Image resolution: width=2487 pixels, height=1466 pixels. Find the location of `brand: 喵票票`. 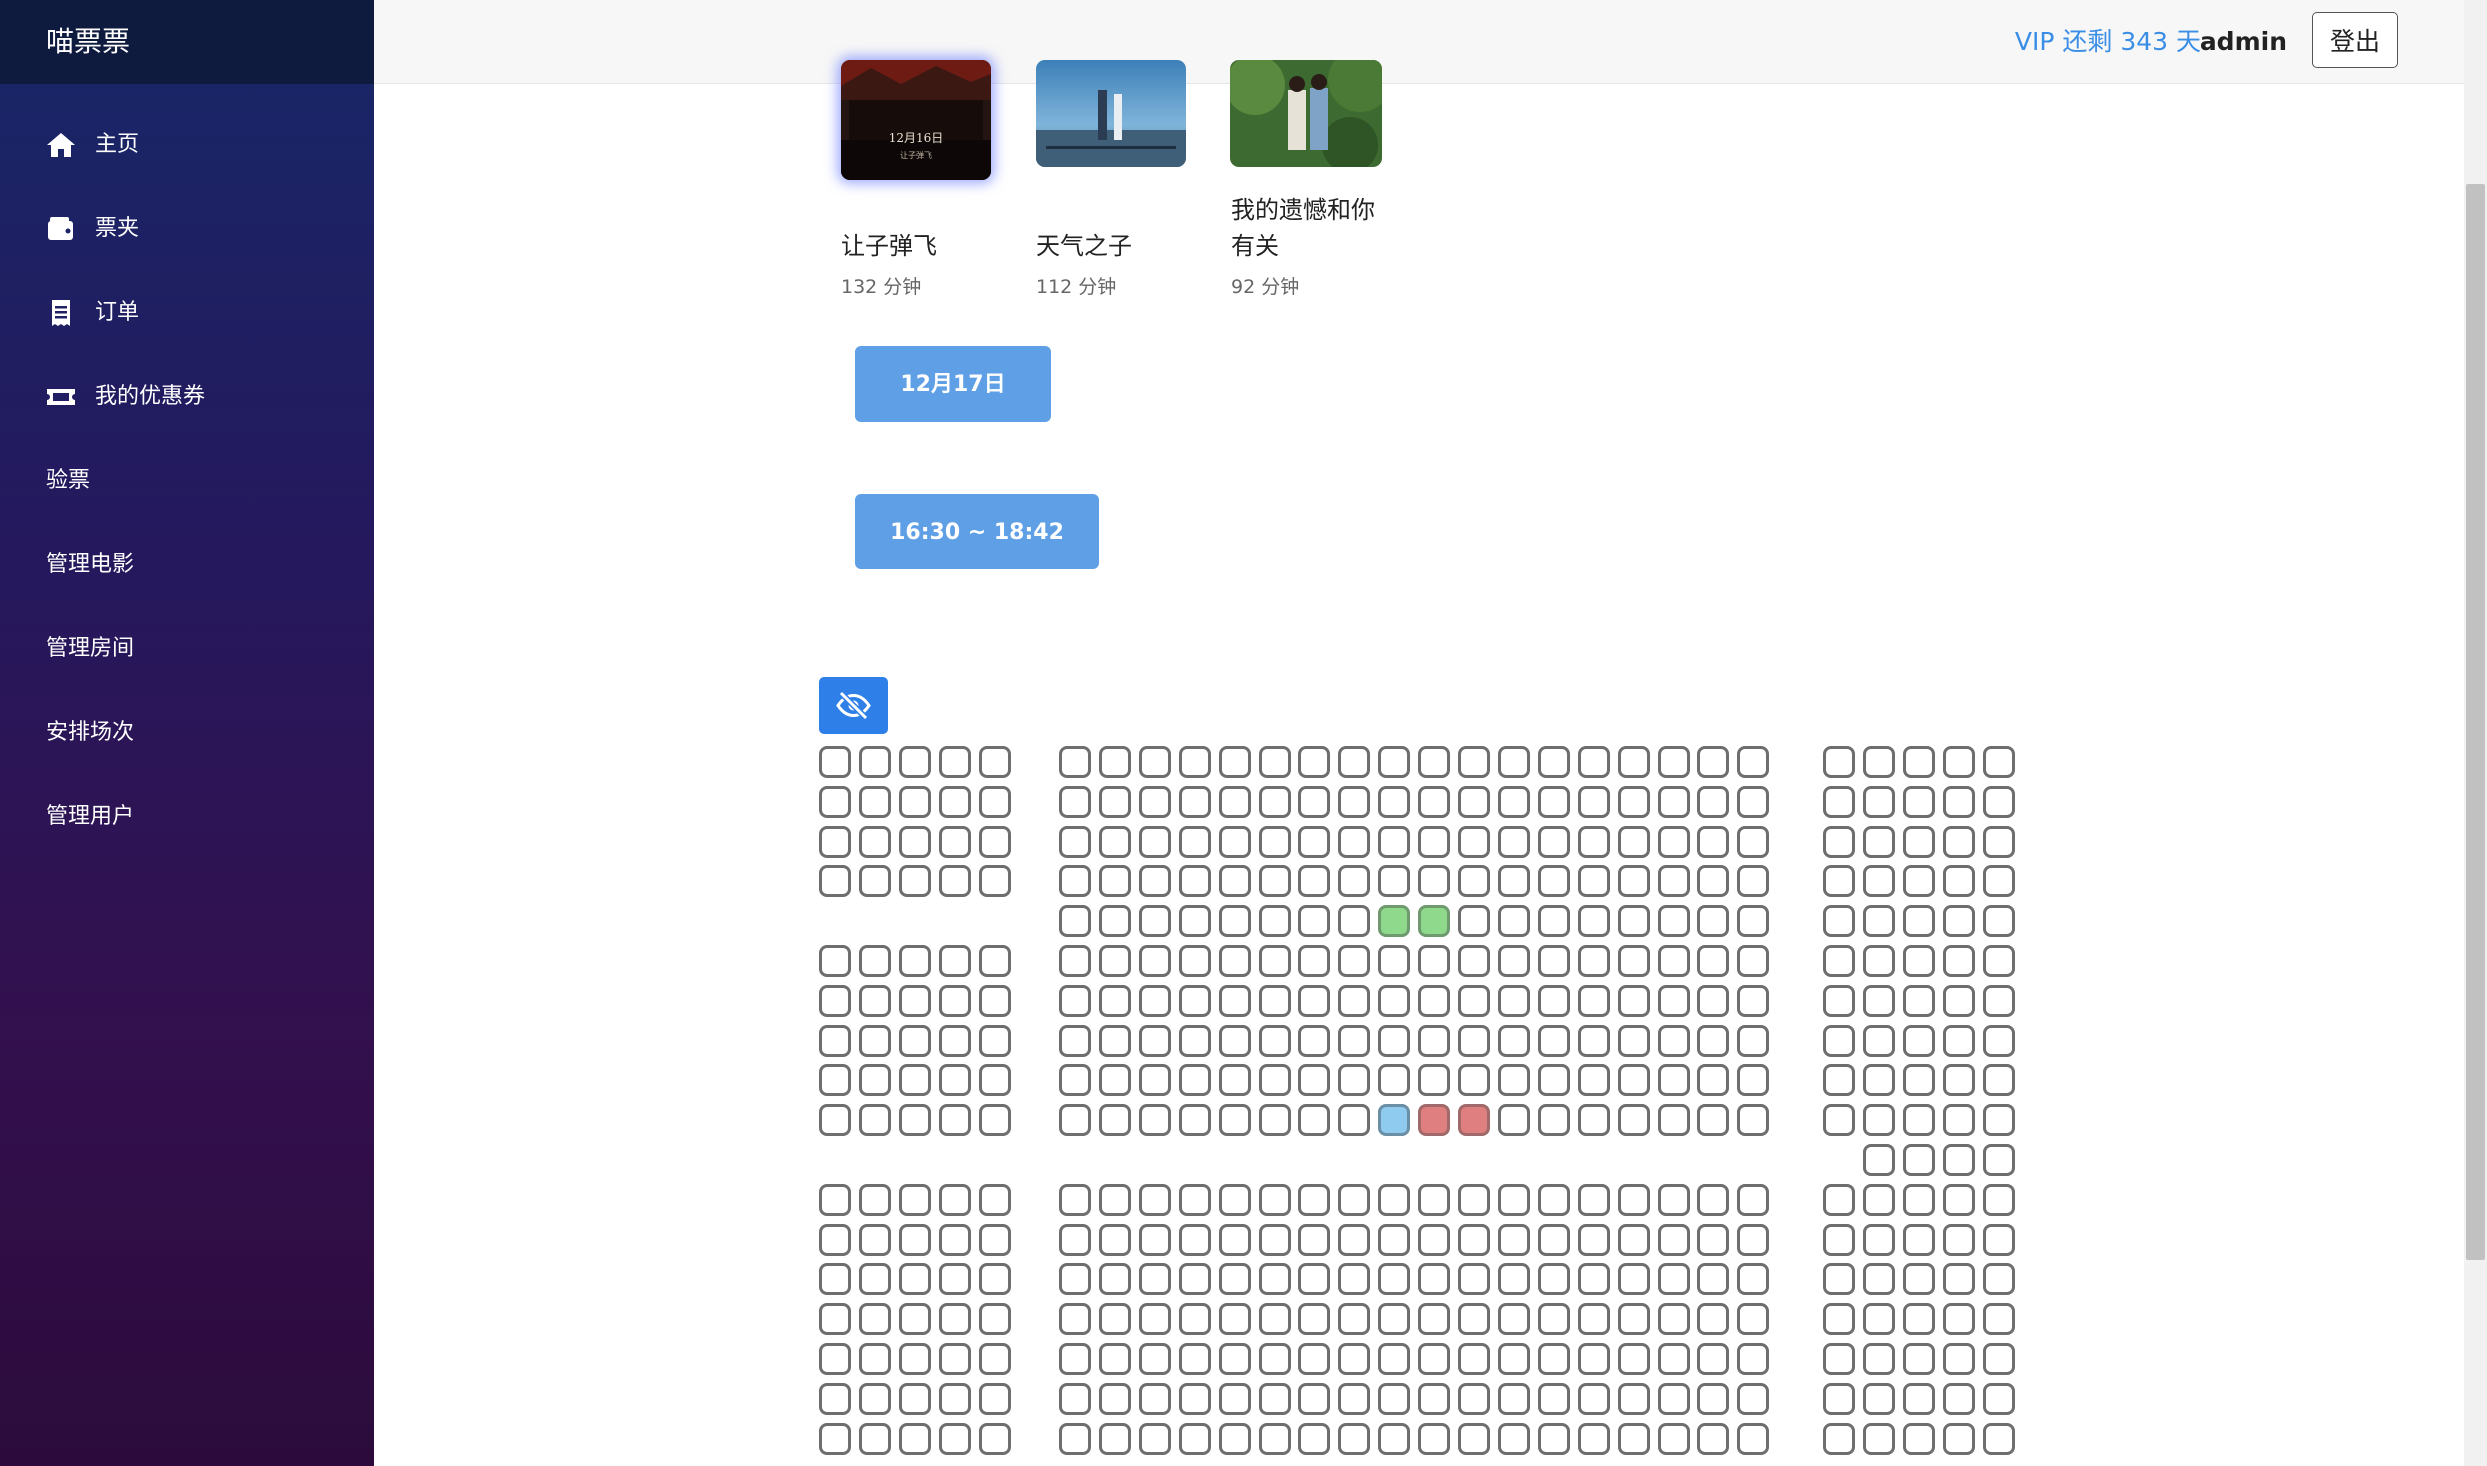

brand: 喵票票 is located at coordinates (187, 42).